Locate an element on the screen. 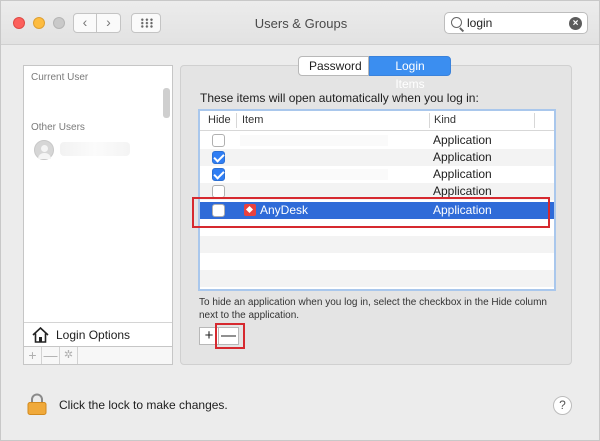  show-all-button is located at coordinates (146, 23).